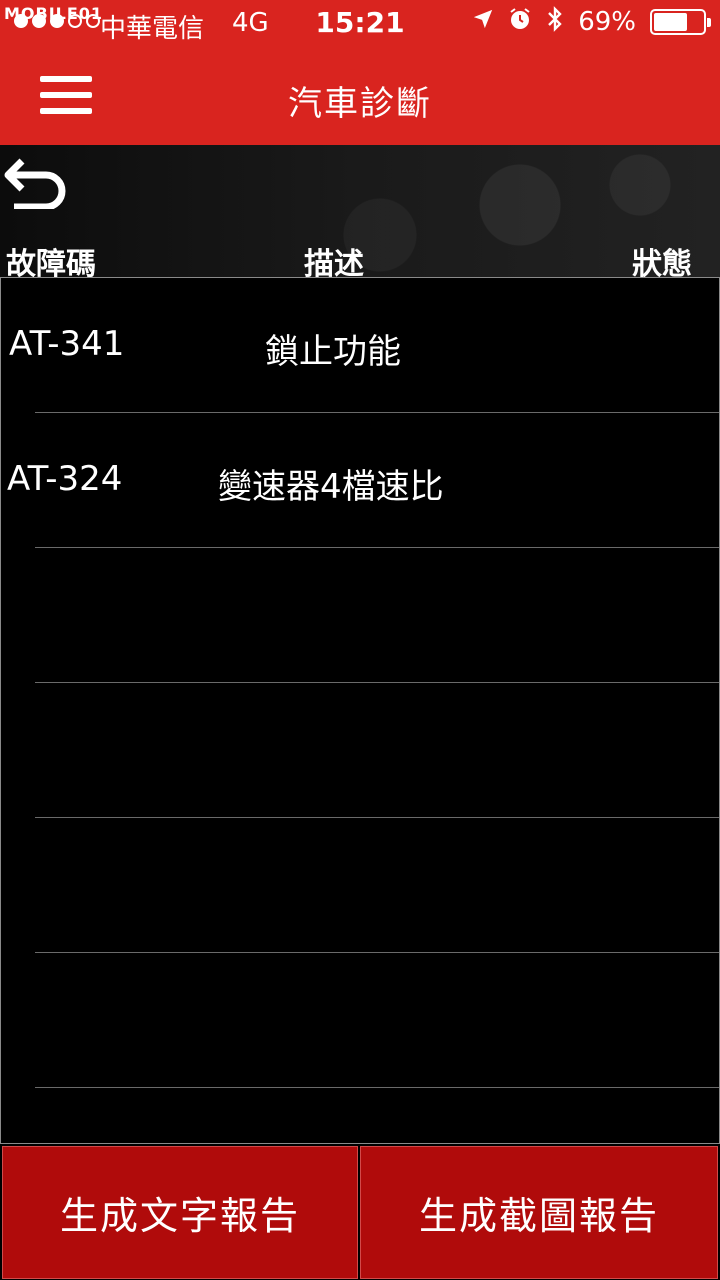 This screenshot has width=720, height=1280. I want to click on generate-text-report-button: 生成文字報告, so click(180, 1212).